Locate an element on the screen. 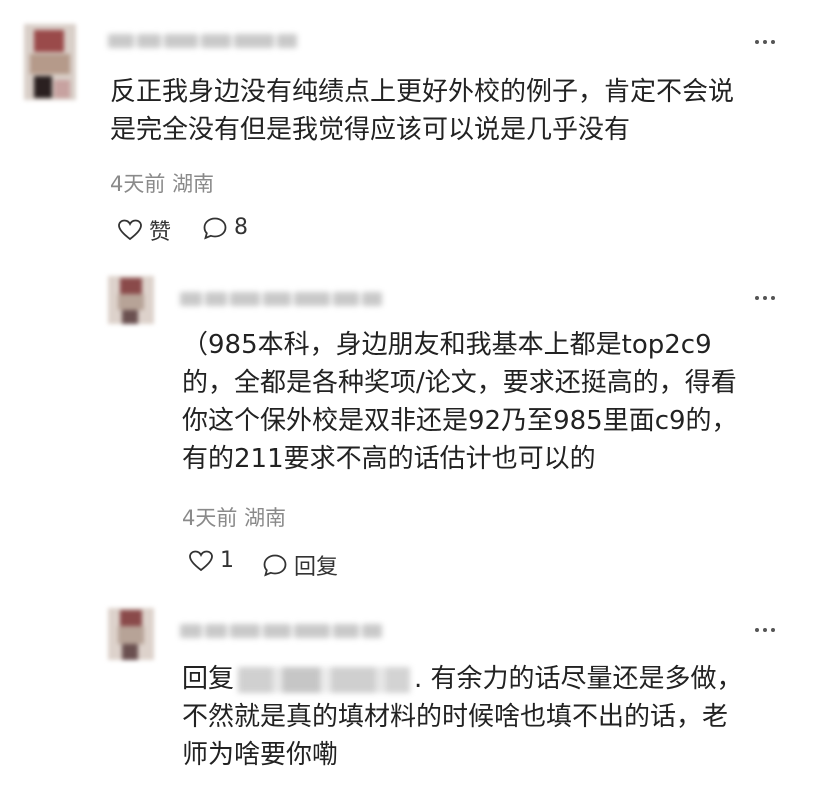  reply-line: 你这个保外校是双非还是92乃至985里面c9的， is located at coordinates (460, 421).